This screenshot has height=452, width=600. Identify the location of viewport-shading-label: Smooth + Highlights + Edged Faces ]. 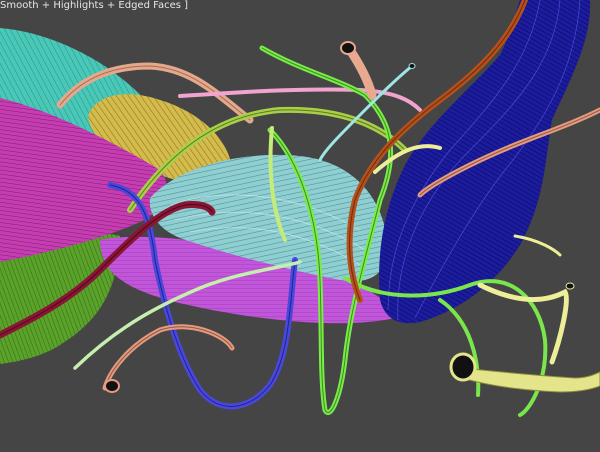
(94, 6).